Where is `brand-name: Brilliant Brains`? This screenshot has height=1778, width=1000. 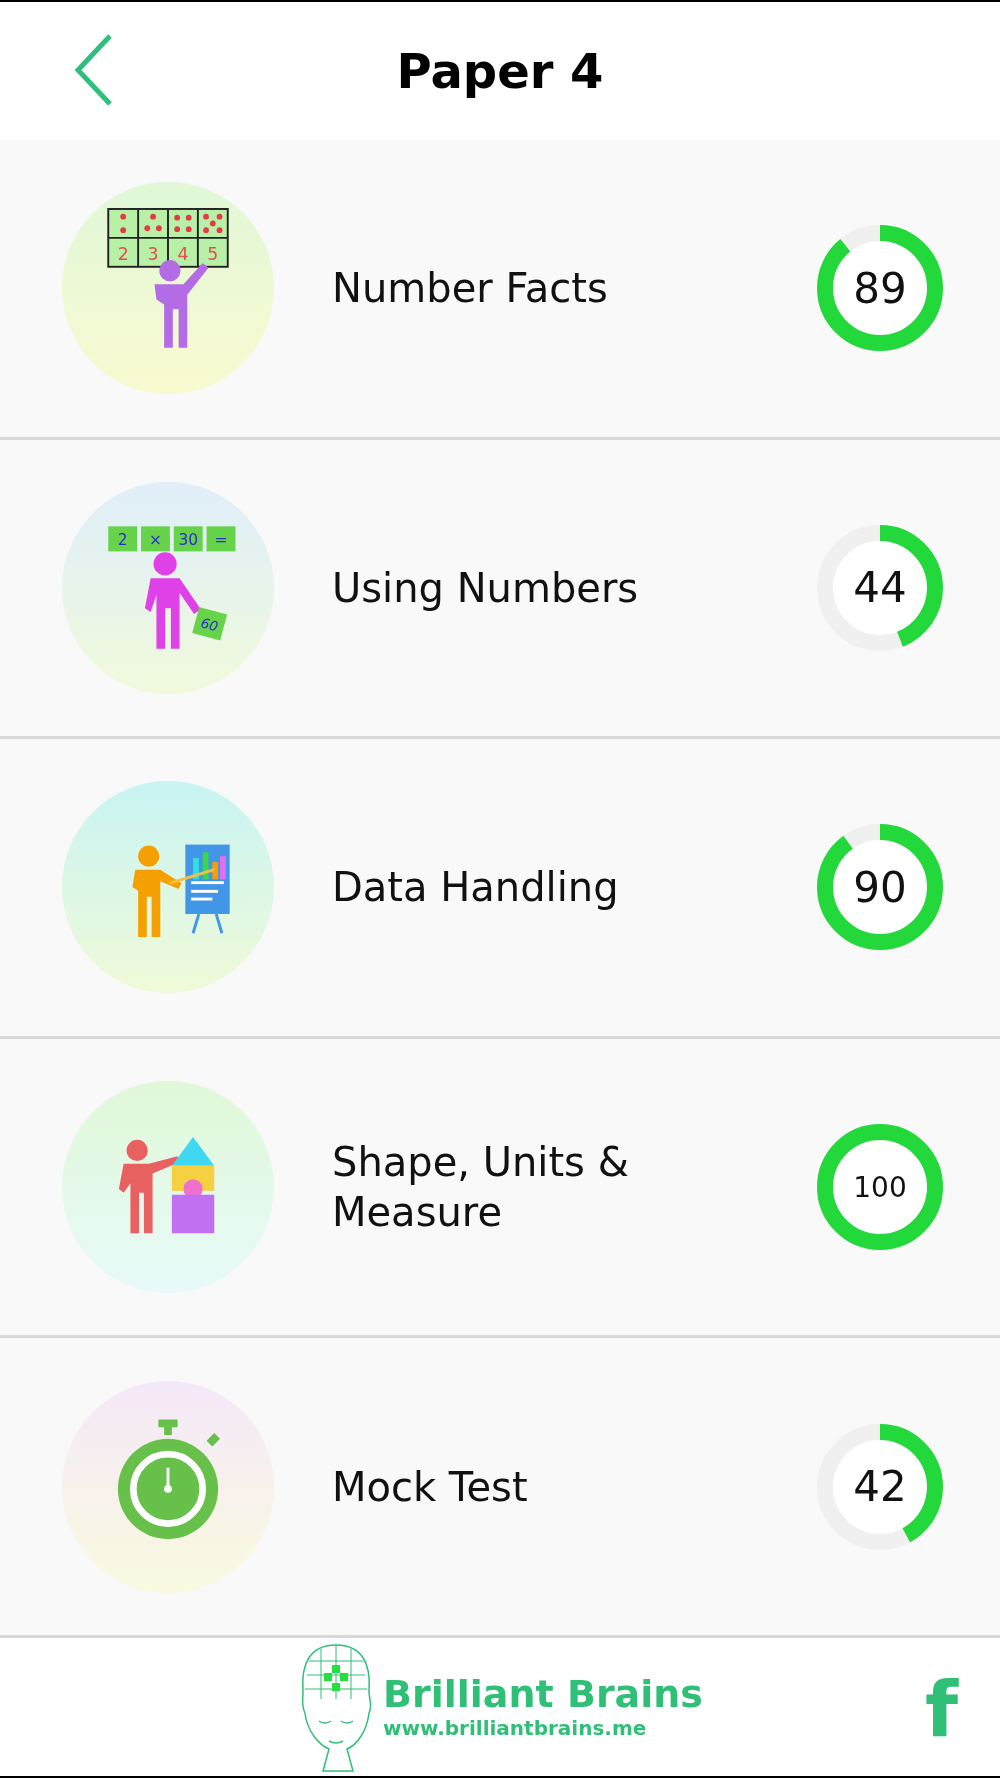
brand-name: Brilliant Brains is located at coordinates (543, 1695).